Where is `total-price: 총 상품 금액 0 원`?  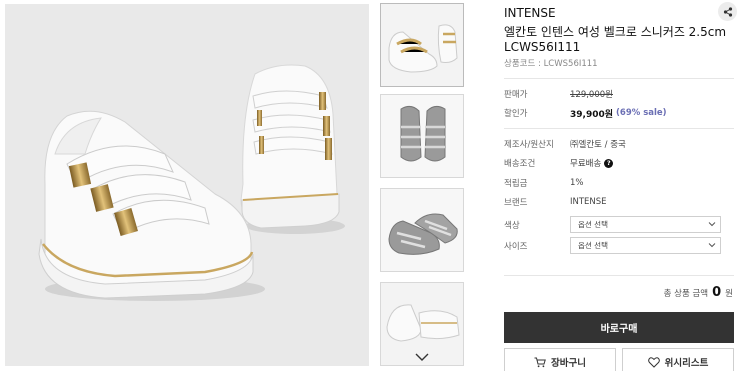
total-price: 총 상품 금액 0 원 is located at coordinates (698, 292).